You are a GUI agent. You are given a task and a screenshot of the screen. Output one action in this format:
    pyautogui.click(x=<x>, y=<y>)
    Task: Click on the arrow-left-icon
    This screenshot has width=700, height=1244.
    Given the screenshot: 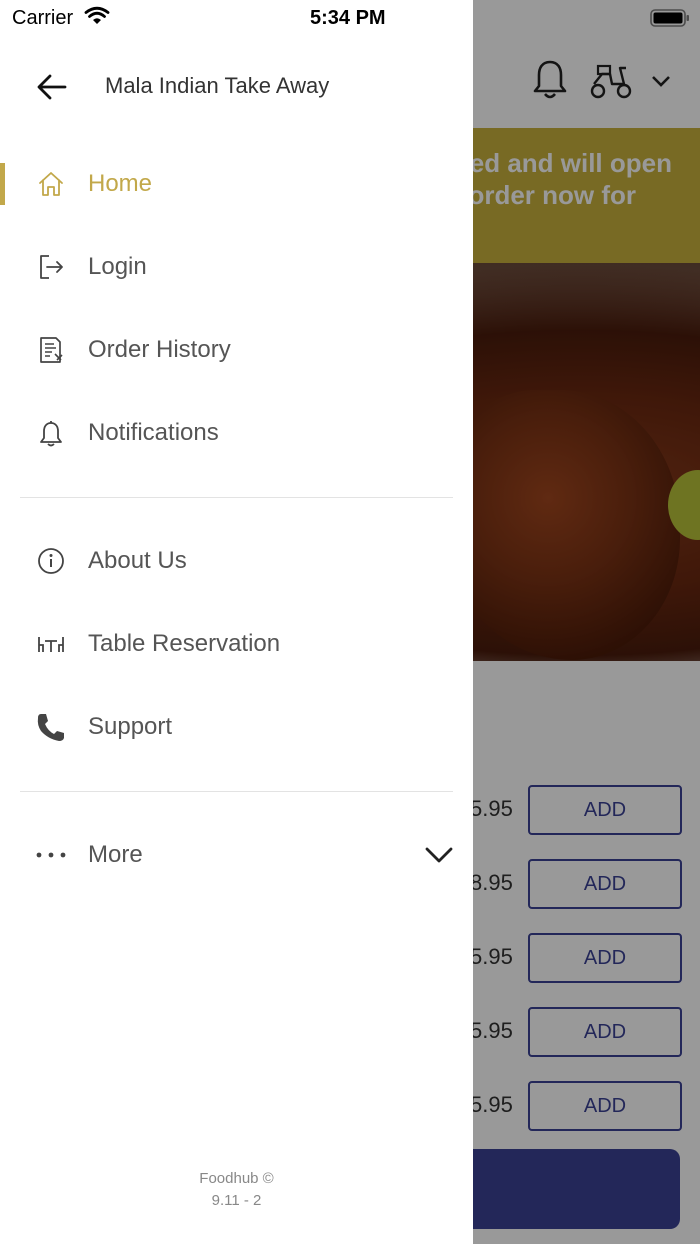 What is the action you would take?
    pyautogui.click(x=52, y=87)
    